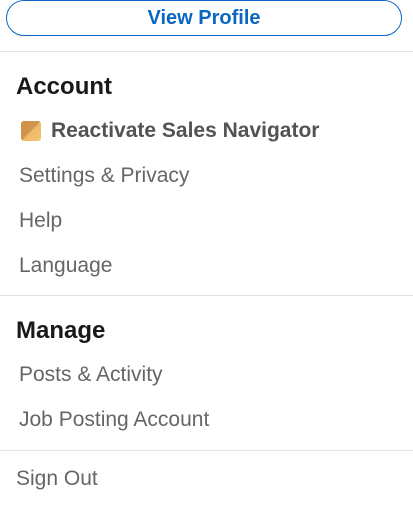  Describe the element at coordinates (185, 130) in the screenshot. I see `menu-item-label: Reactivate Sales Navigator` at that location.